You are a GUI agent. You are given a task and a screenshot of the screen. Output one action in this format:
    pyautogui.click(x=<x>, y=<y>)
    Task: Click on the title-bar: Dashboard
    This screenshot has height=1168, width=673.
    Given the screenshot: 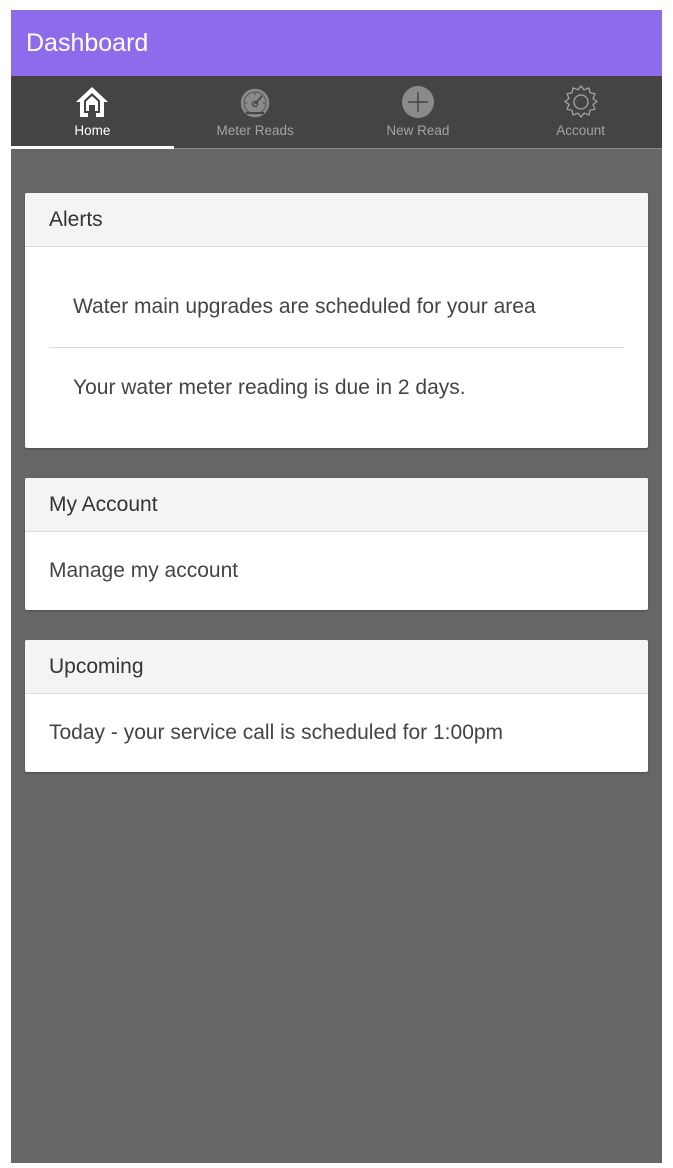 What is the action you would take?
    pyautogui.click(x=336, y=43)
    